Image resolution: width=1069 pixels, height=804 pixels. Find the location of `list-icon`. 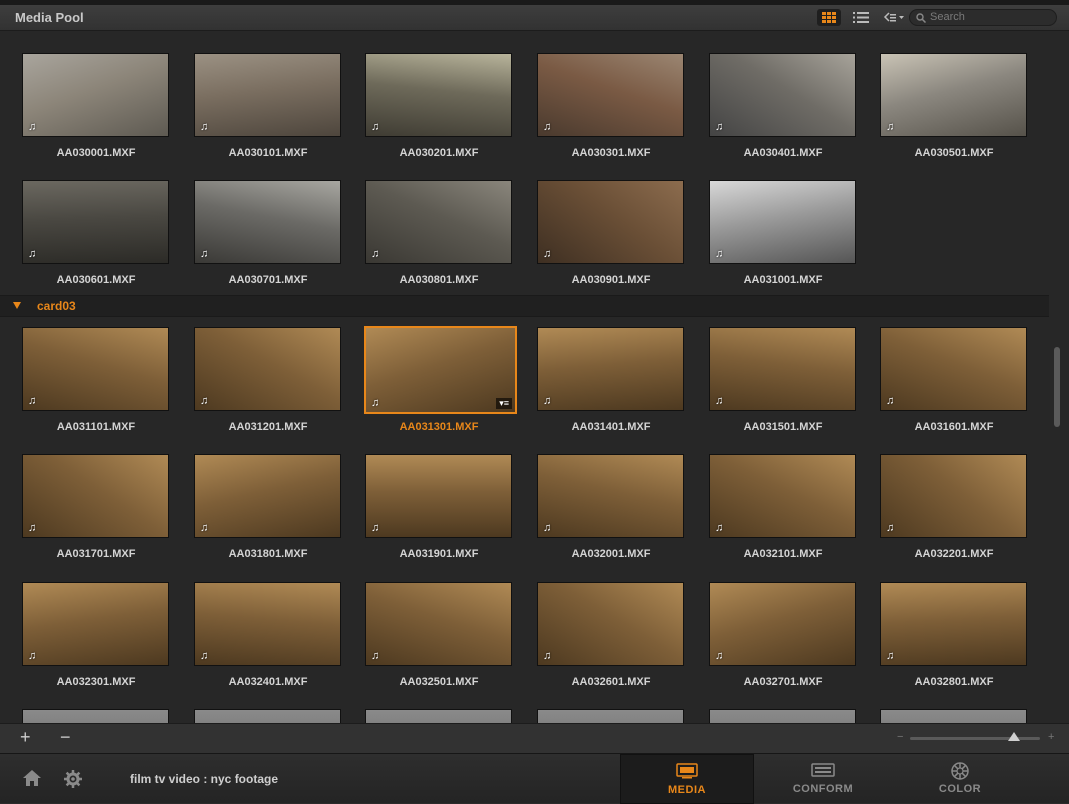

list-icon is located at coordinates (861, 17).